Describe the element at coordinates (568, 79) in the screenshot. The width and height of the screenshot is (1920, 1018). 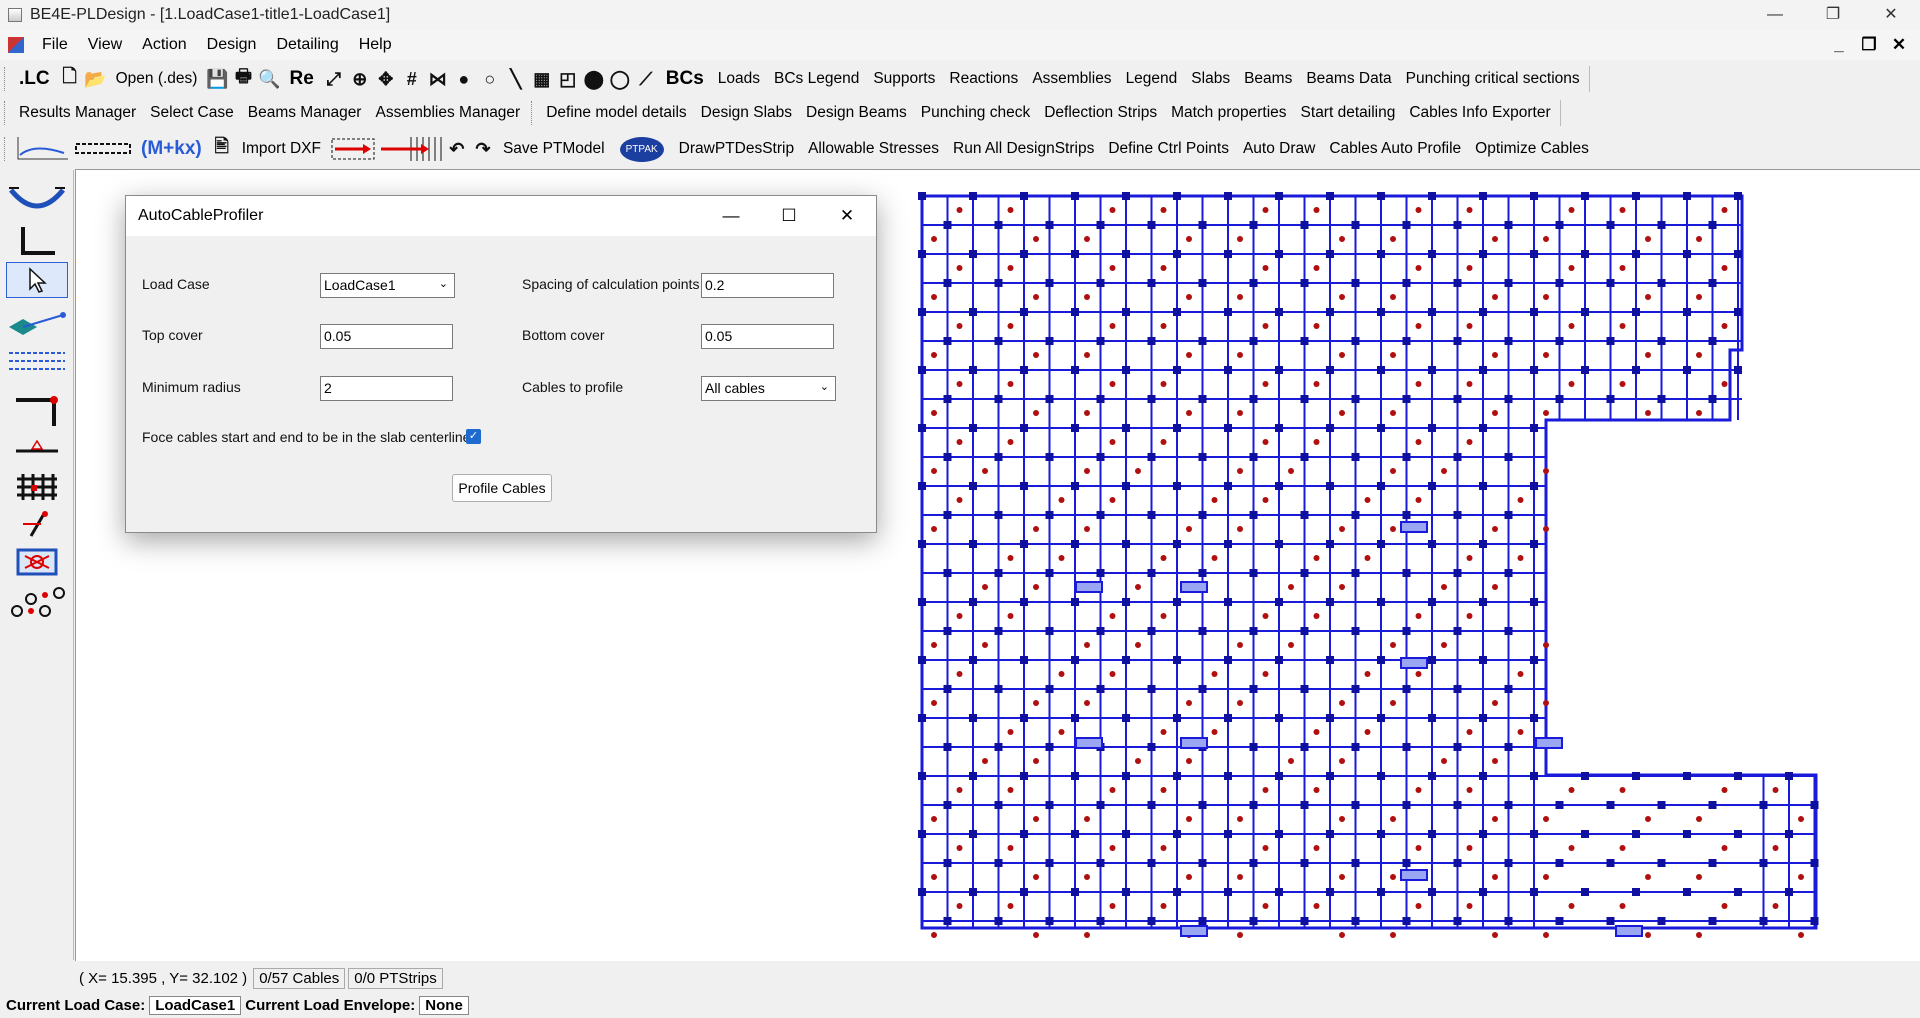
I see `frame-tool-icon: ◰` at that location.